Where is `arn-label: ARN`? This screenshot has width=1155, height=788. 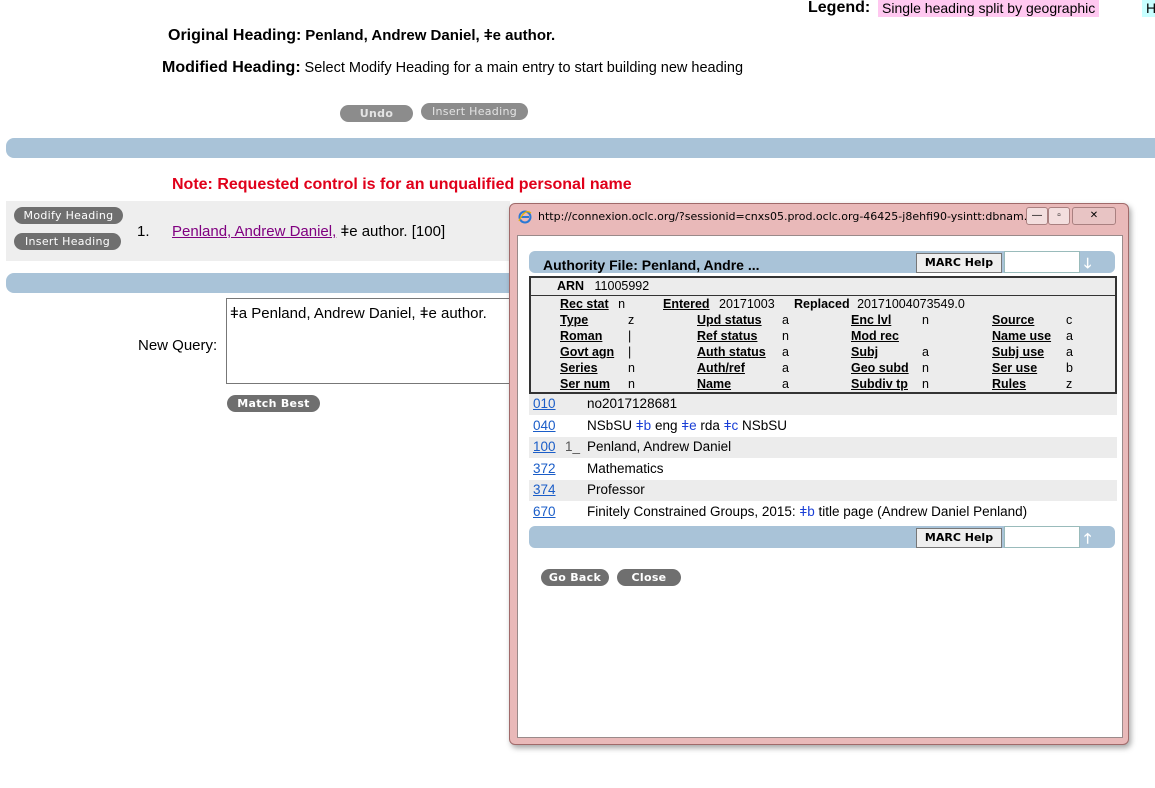
arn-label: ARN is located at coordinates (571, 286).